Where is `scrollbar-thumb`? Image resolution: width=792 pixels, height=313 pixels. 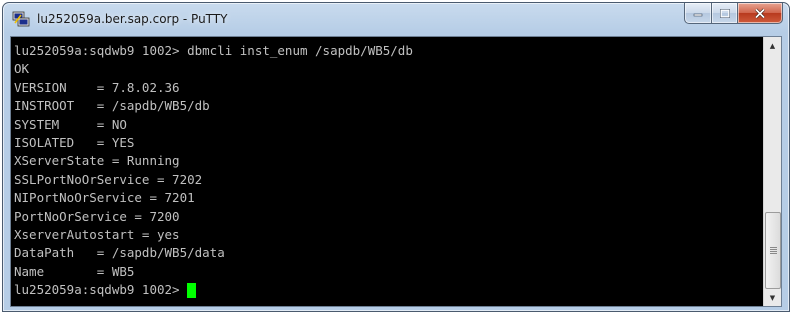
scrollbar-thumb is located at coordinates (773, 250).